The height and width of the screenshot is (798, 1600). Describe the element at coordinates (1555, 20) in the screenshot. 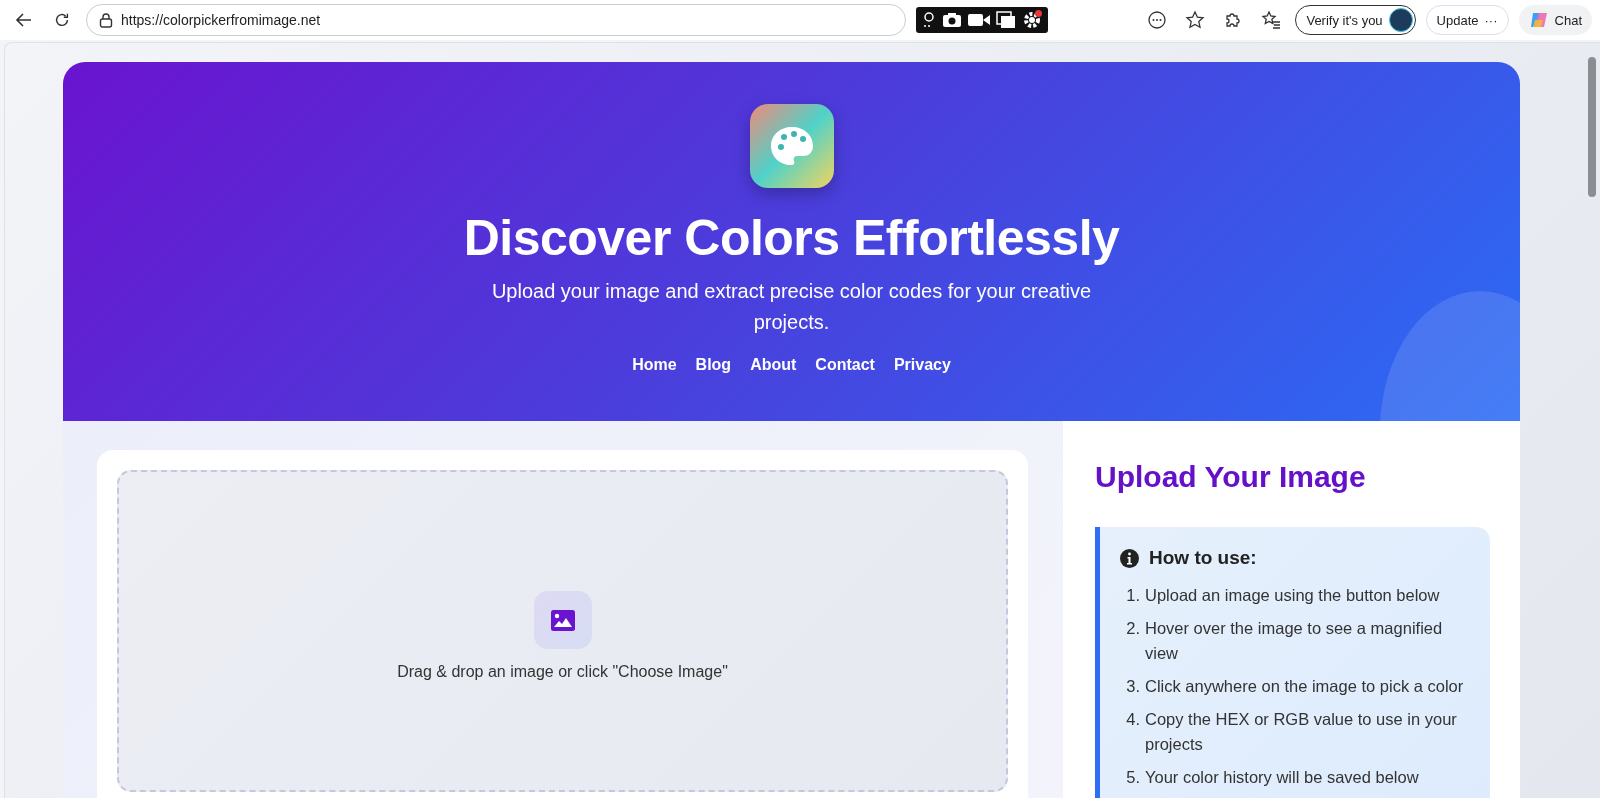

I see `chat-button: Chat` at that location.